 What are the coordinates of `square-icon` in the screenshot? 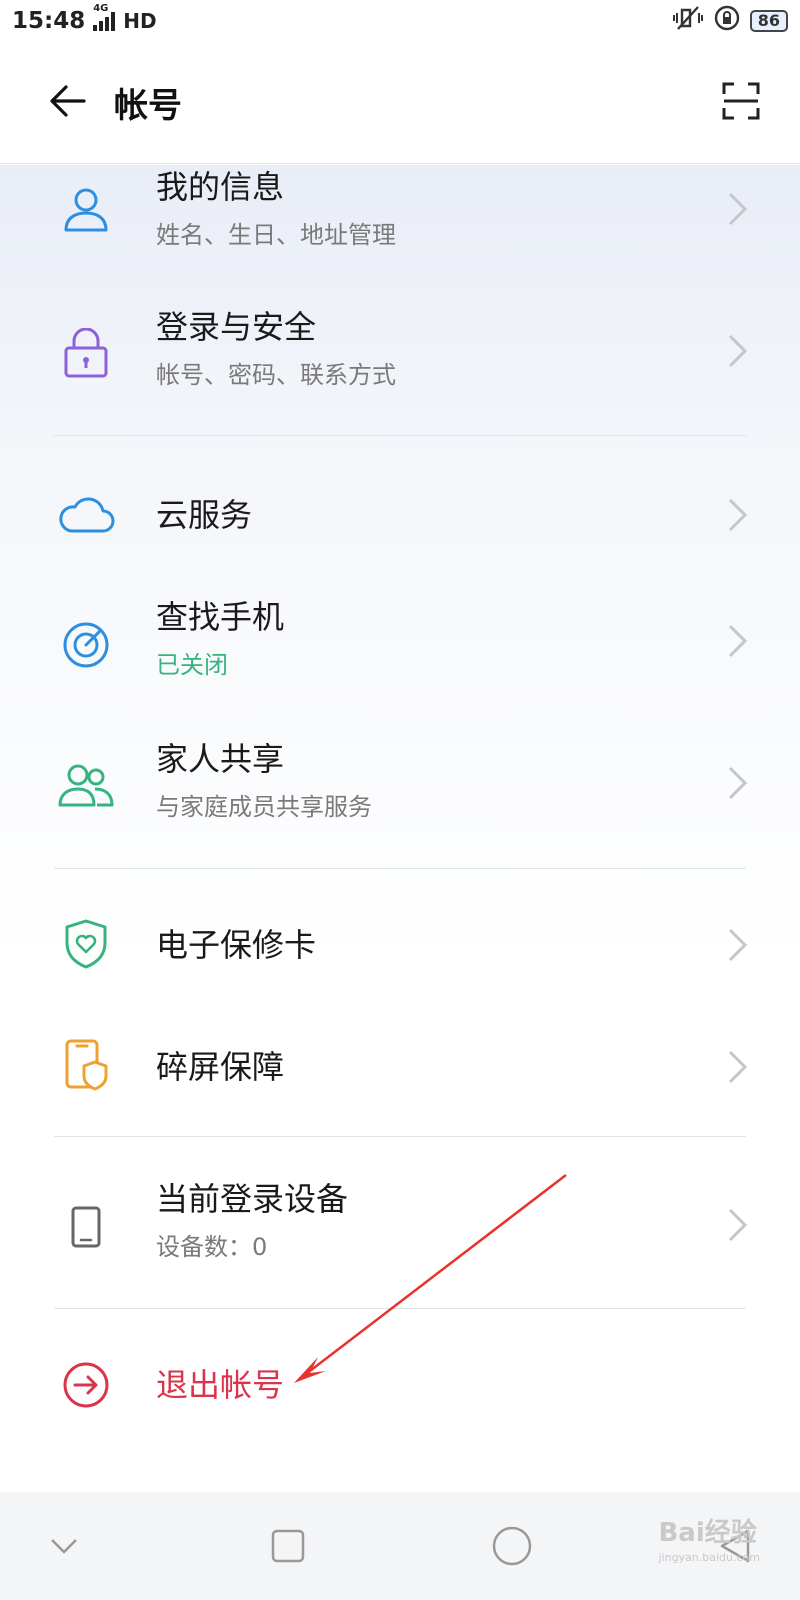 It's located at (288, 1546).